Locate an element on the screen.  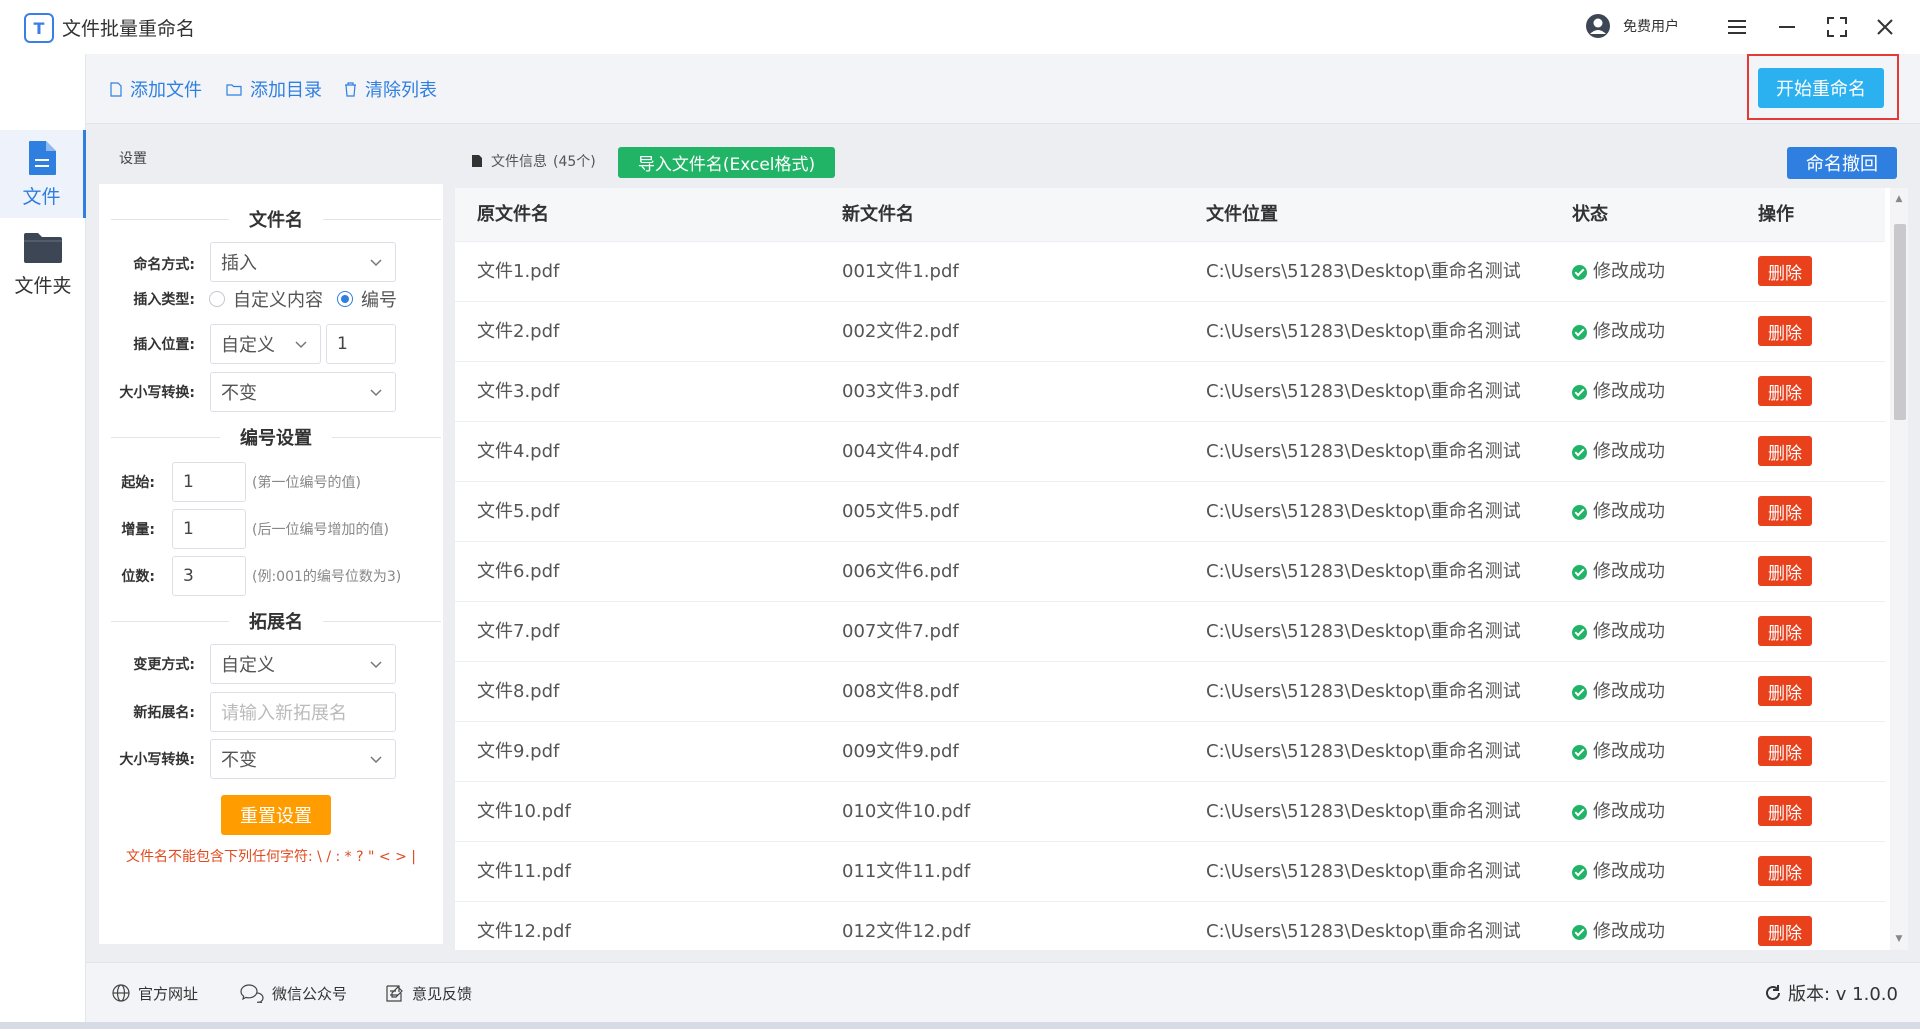
new-ext-input: 请输入新拓展名 is located at coordinates (303, 712).